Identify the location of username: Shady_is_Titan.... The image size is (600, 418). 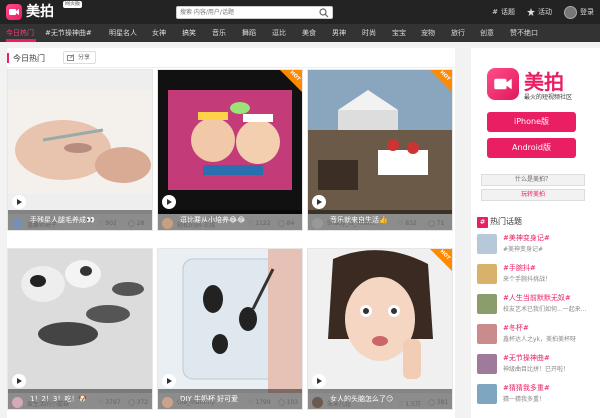
(356, 223).